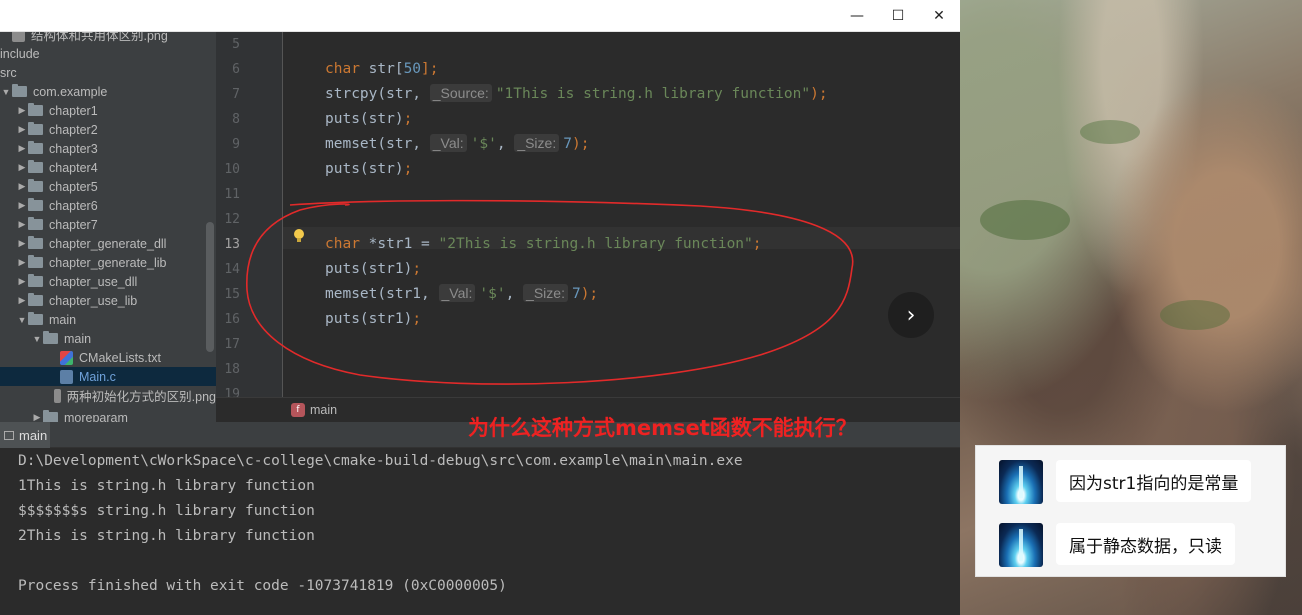 This screenshot has width=1302, height=615. Describe the element at coordinates (939, 16) in the screenshot. I see `close-button: ✕` at that location.